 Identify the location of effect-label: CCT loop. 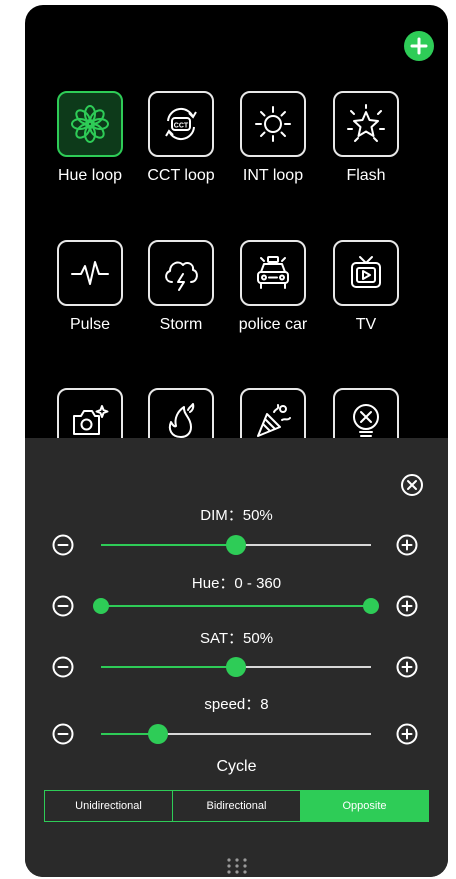
(181, 175).